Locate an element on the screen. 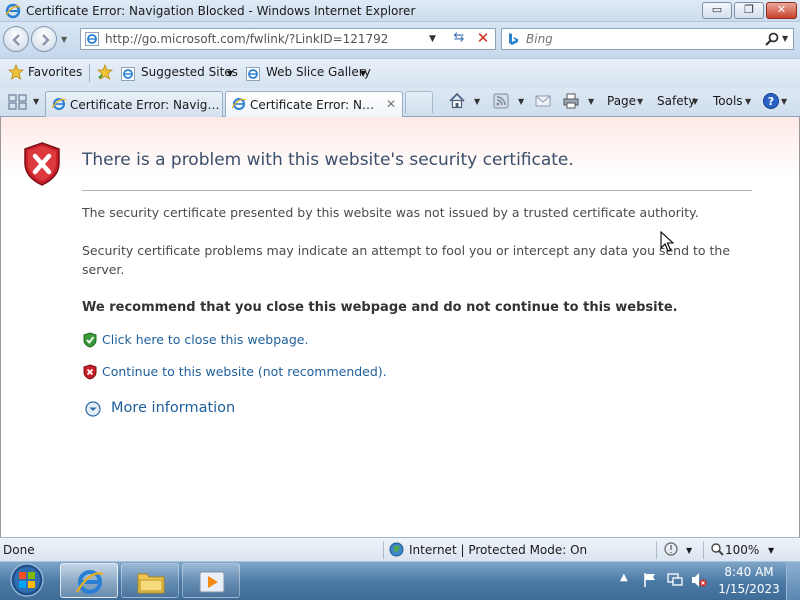  page-ie-icon is located at coordinates (92, 39).